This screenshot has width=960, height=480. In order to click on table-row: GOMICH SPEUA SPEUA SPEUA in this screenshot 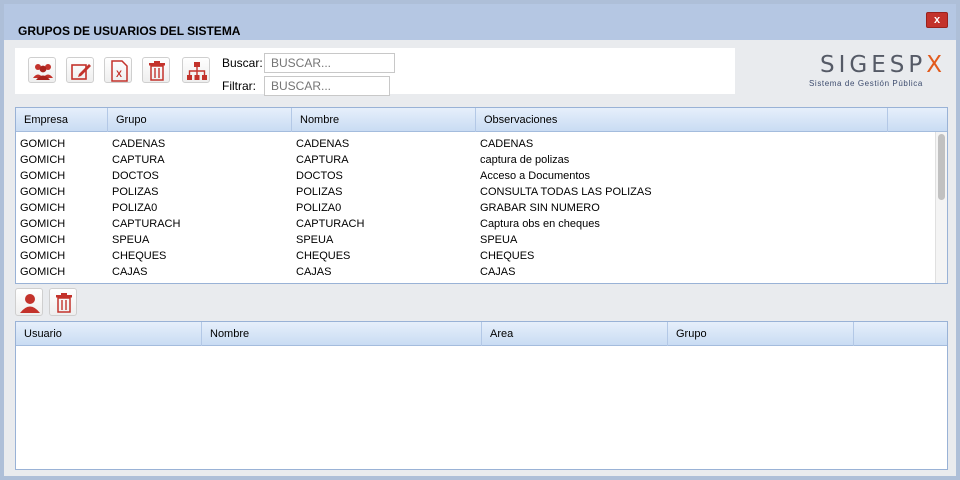, I will do `click(476, 240)`.